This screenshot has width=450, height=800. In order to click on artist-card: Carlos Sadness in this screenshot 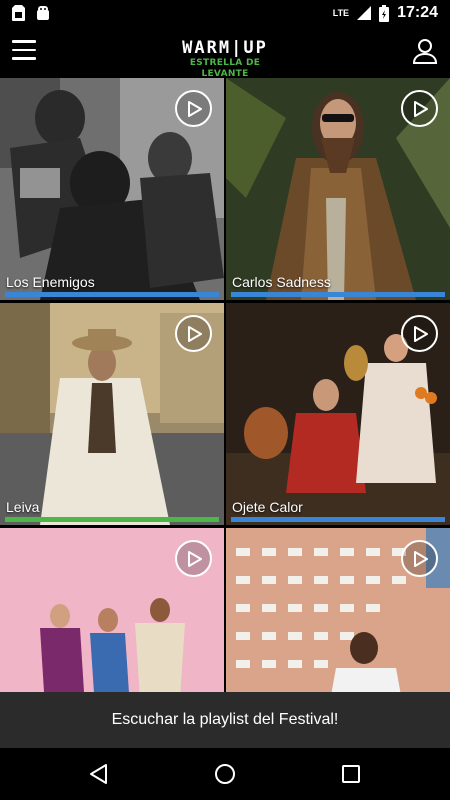, I will do `click(338, 189)`.